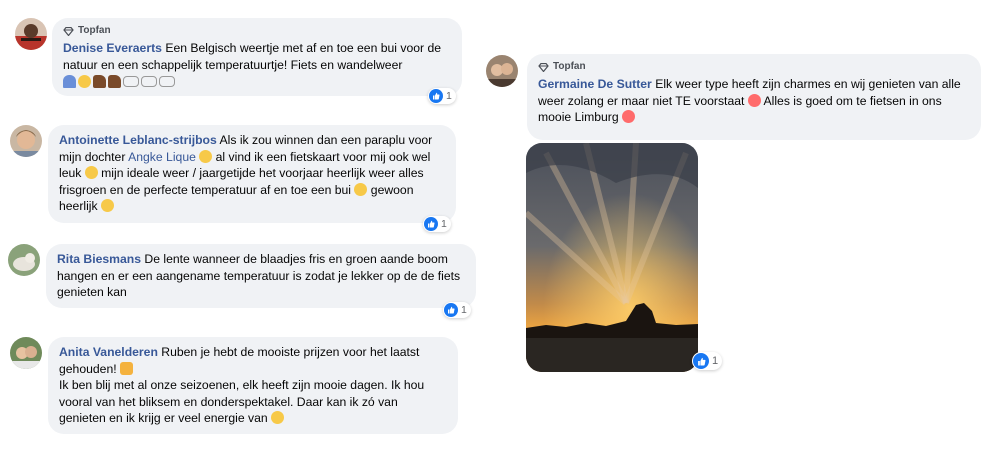 This screenshot has height=451, width=991. I want to click on commenter-name: Rita Biesmans, so click(99, 259).